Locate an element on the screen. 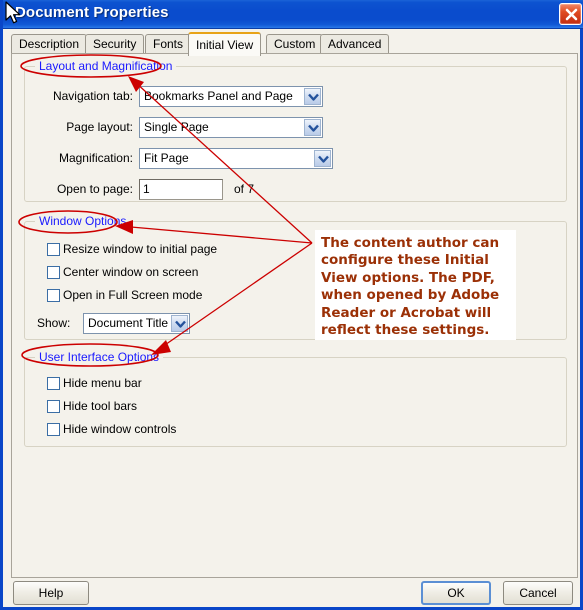 The height and width of the screenshot is (610, 583). tab-custom: Custom is located at coordinates (295, 44).